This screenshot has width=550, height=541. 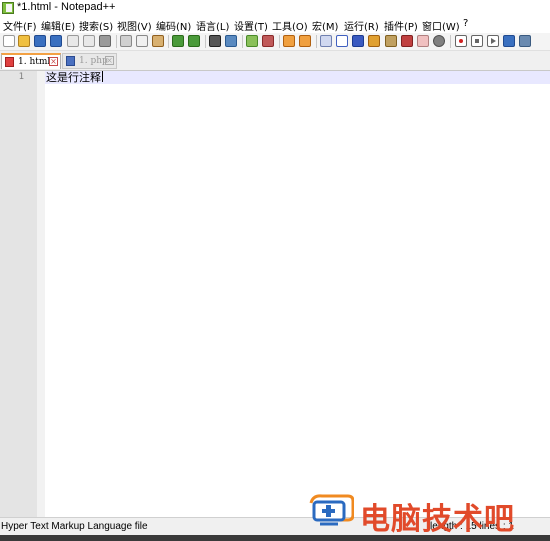 I want to click on language-icon, so click(x=374, y=41).